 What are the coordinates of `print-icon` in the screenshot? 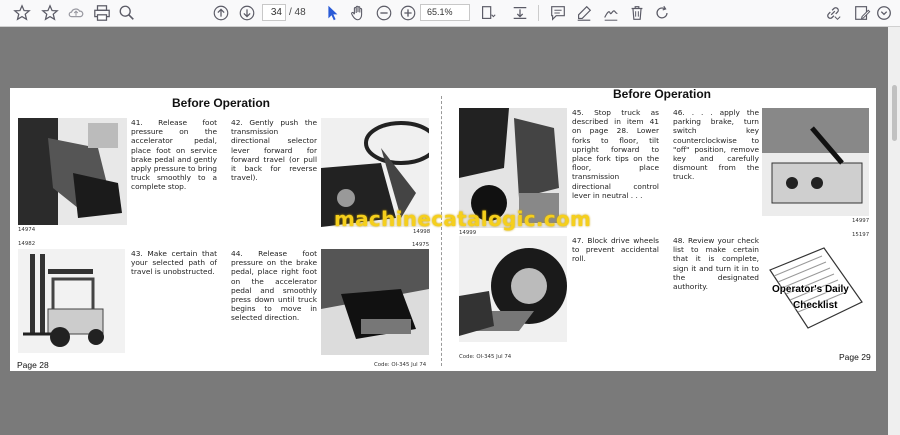 It's located at (102, 13).